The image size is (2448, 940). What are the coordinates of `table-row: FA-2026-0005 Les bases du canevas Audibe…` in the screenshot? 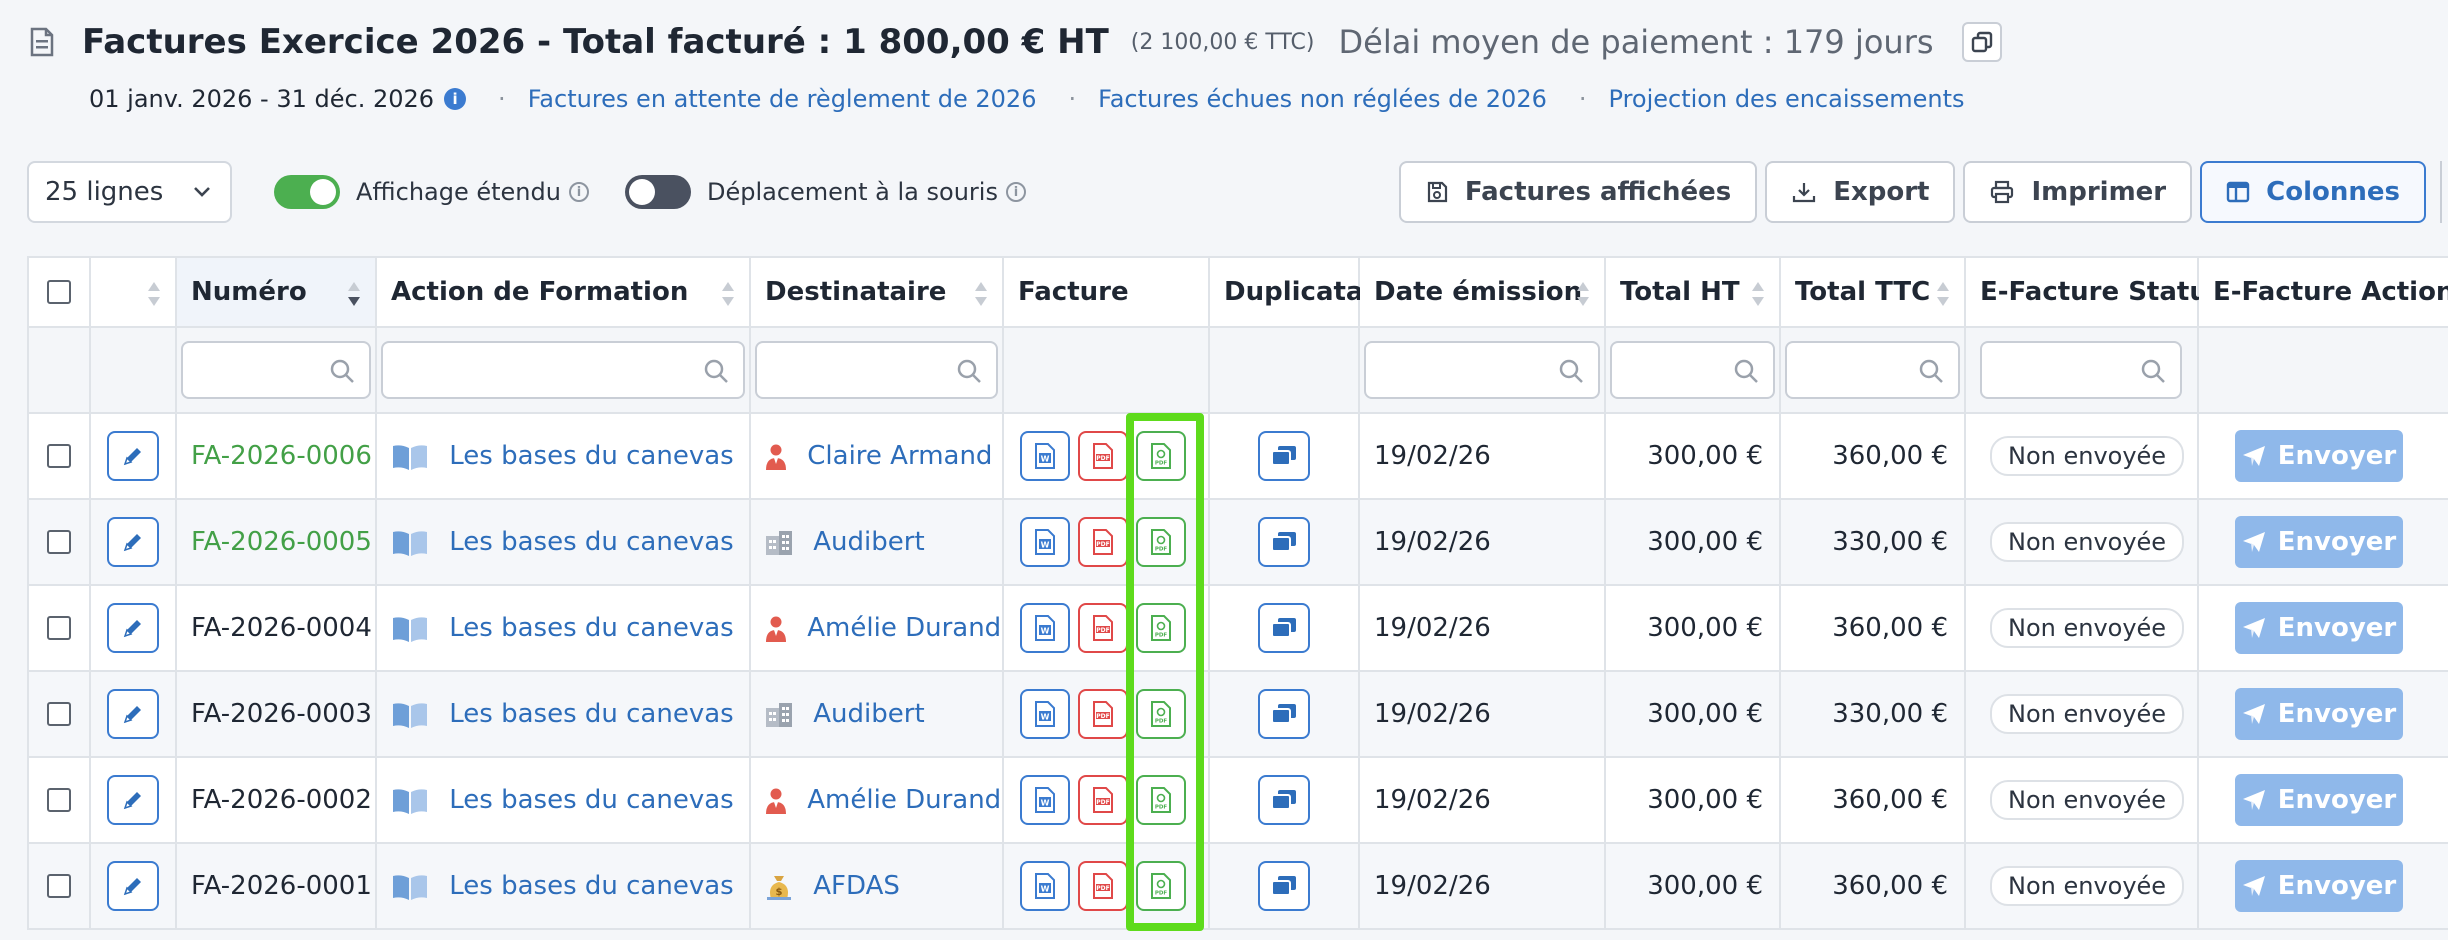 It's located at (1237, 542).